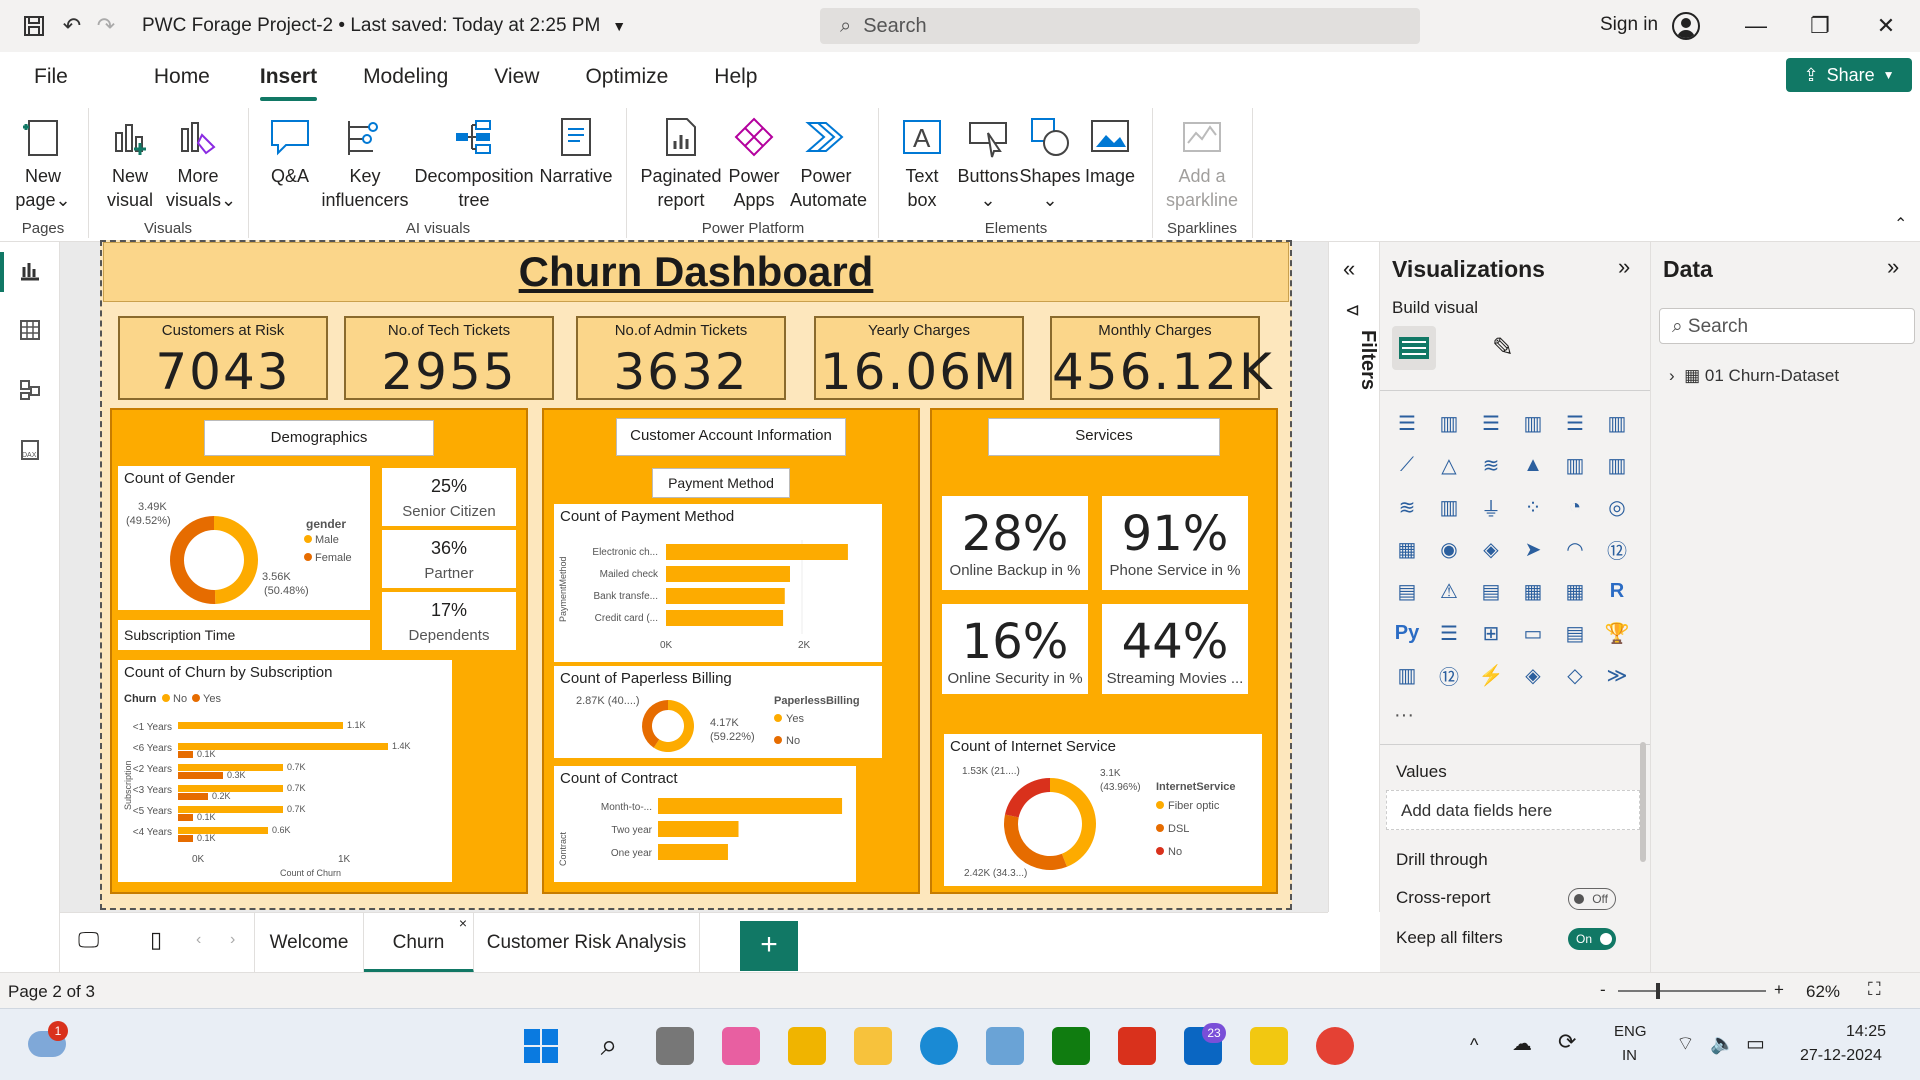 The height and width of the screenshot is (1080, 1920). Describe the element at coordinates (1491, 675) in the screenshot. I see `visual-type-icon: ⚡` at that location.